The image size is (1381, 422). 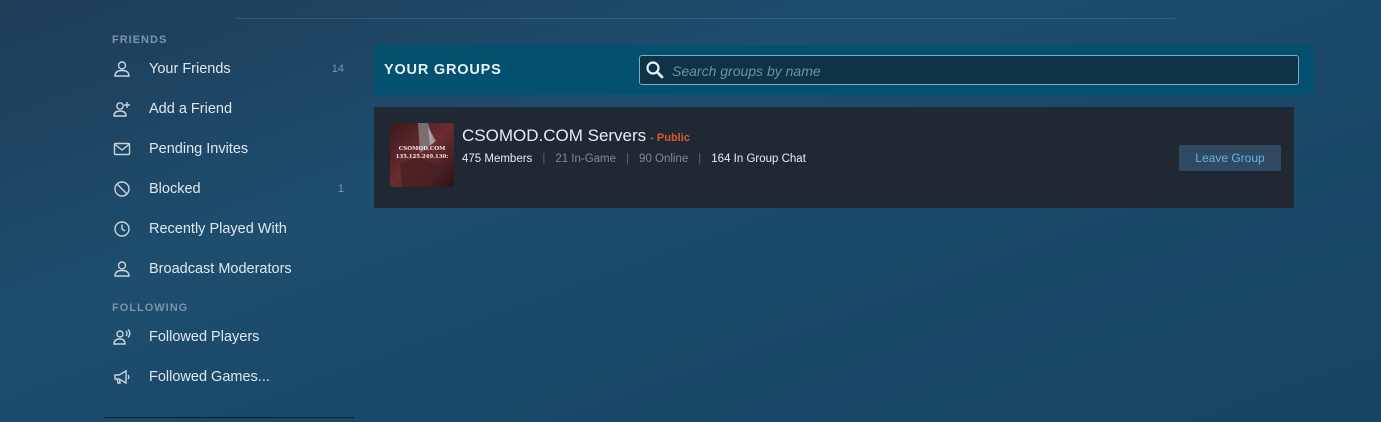 What do you see at coordinates (122, 377) in the screenshot?
I see `megaphone-icon` at bounding box center [122, 377].